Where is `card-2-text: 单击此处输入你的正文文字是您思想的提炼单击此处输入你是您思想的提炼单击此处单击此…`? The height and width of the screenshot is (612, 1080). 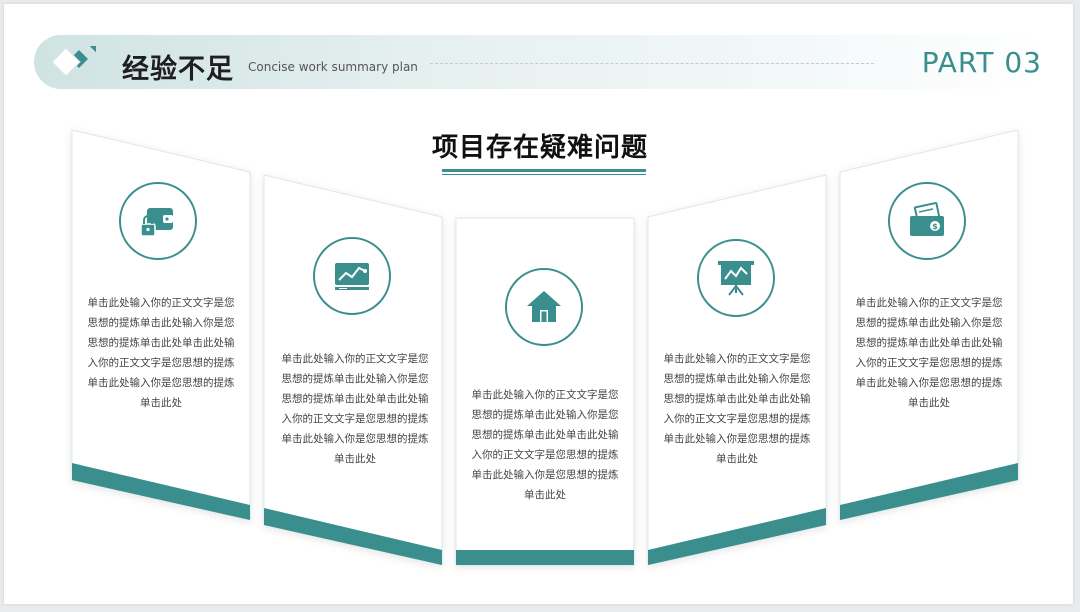
card-2-text: 单击此处输入你的正文文字是您思想的提炼单击此处输入你是您思想的提炼单击此处单击此… is located at coordinates (355, 409).